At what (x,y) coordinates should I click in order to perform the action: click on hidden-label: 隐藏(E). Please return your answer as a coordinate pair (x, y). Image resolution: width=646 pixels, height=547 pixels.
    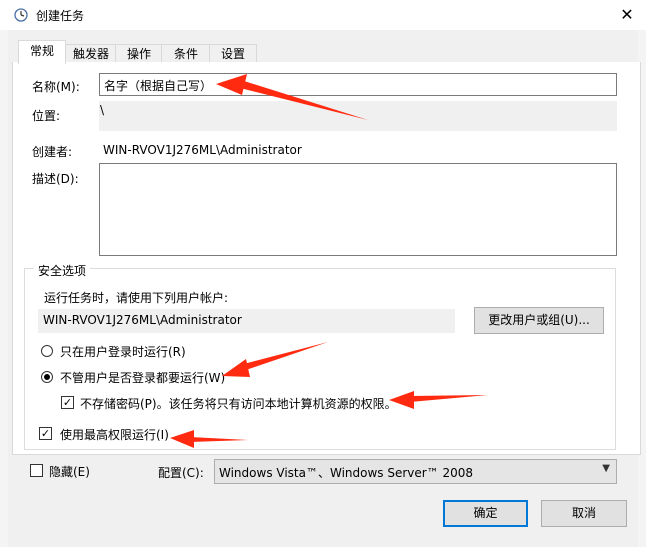
    Looking at the image, I should click on (69, 472).